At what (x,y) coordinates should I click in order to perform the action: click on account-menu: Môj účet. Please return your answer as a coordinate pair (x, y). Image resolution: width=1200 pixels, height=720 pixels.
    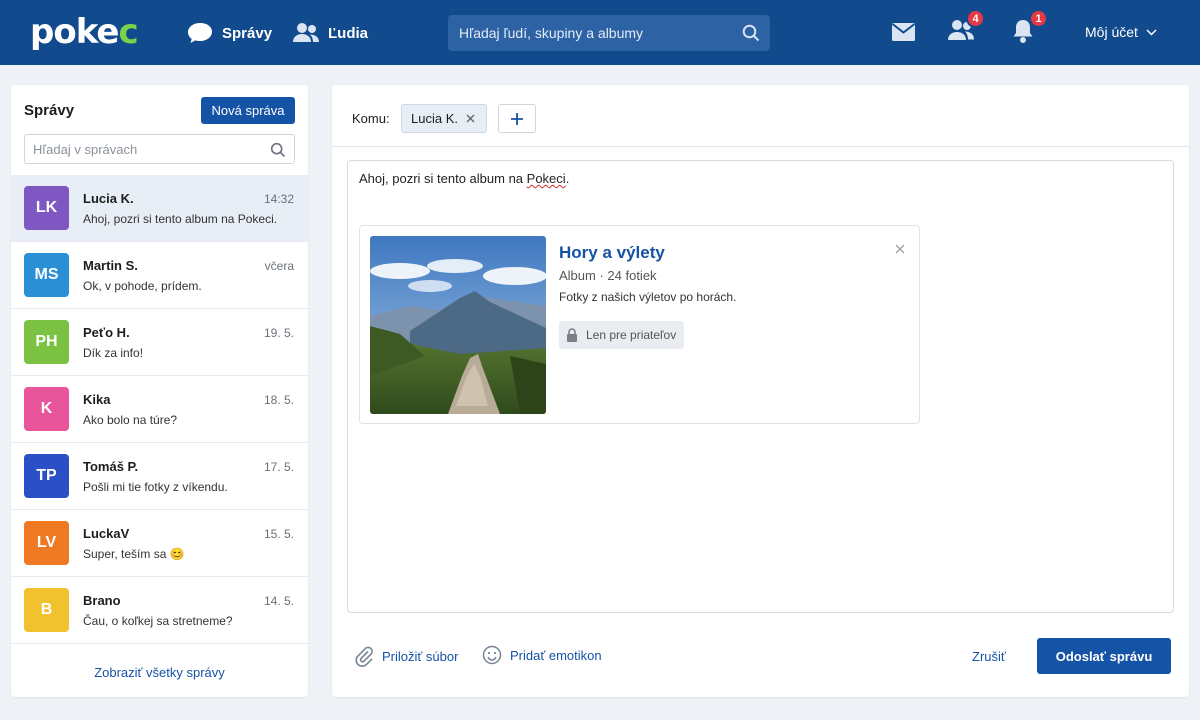
    Looking at the image, I should click on (1121, 32).